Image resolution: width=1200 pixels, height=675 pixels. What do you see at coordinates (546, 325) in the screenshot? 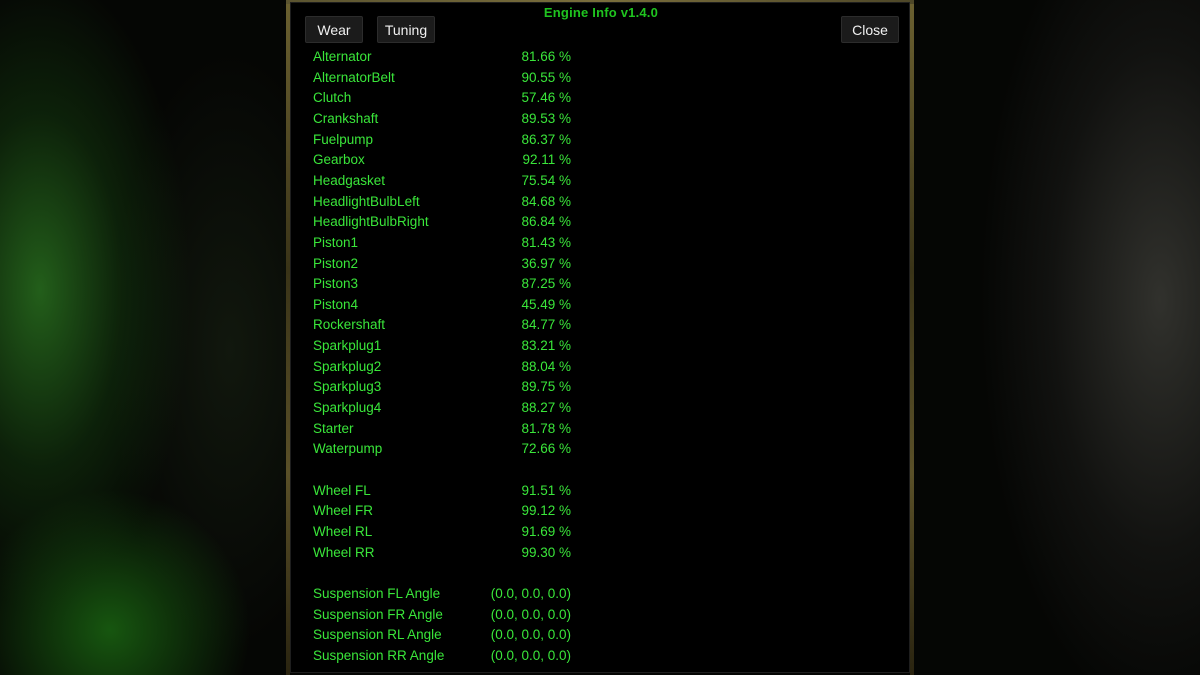
I see `row-value: 84.77 %` at bounding box center [546, 325].